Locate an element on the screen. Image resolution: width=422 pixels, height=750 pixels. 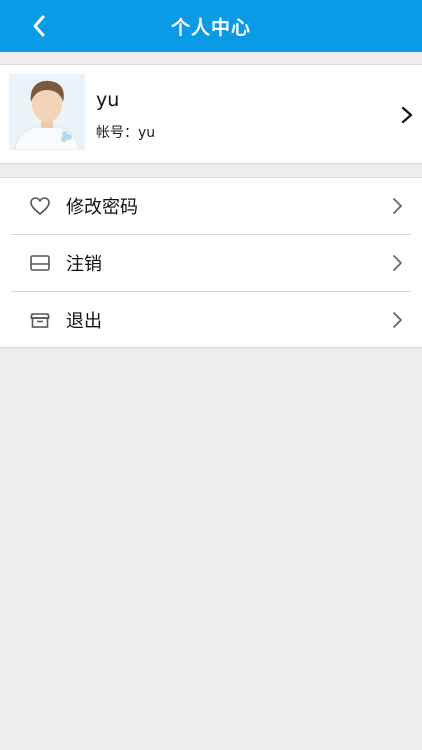
menu-item-label: 修改密码 is located at coordinates (102, 207).